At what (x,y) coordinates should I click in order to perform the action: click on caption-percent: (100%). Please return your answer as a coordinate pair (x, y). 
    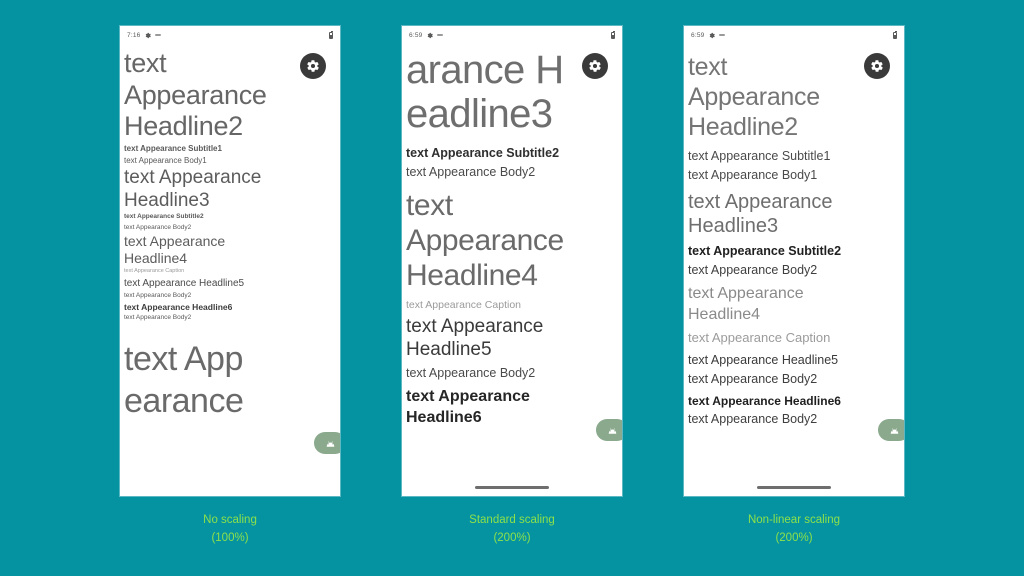
    Looking at the image, I should click on (230, 537).